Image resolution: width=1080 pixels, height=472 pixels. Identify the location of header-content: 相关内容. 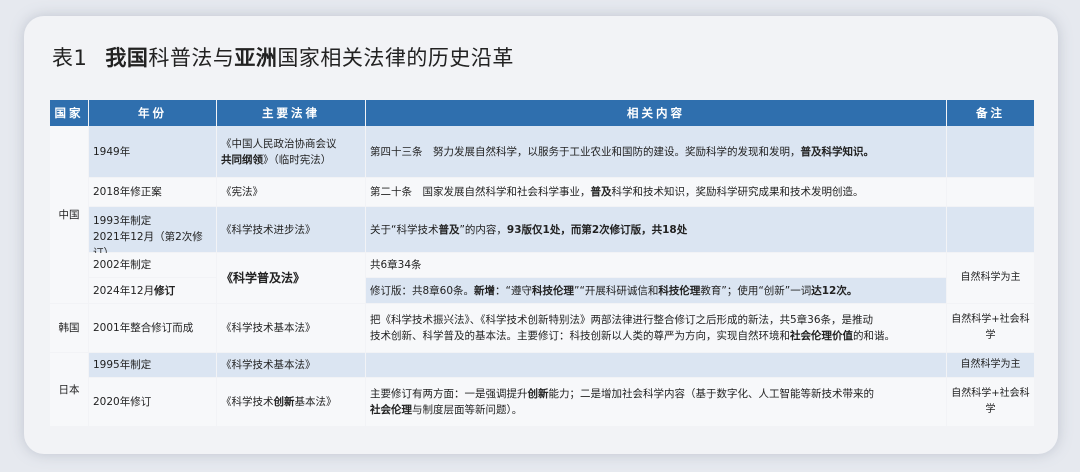
(656, 113).